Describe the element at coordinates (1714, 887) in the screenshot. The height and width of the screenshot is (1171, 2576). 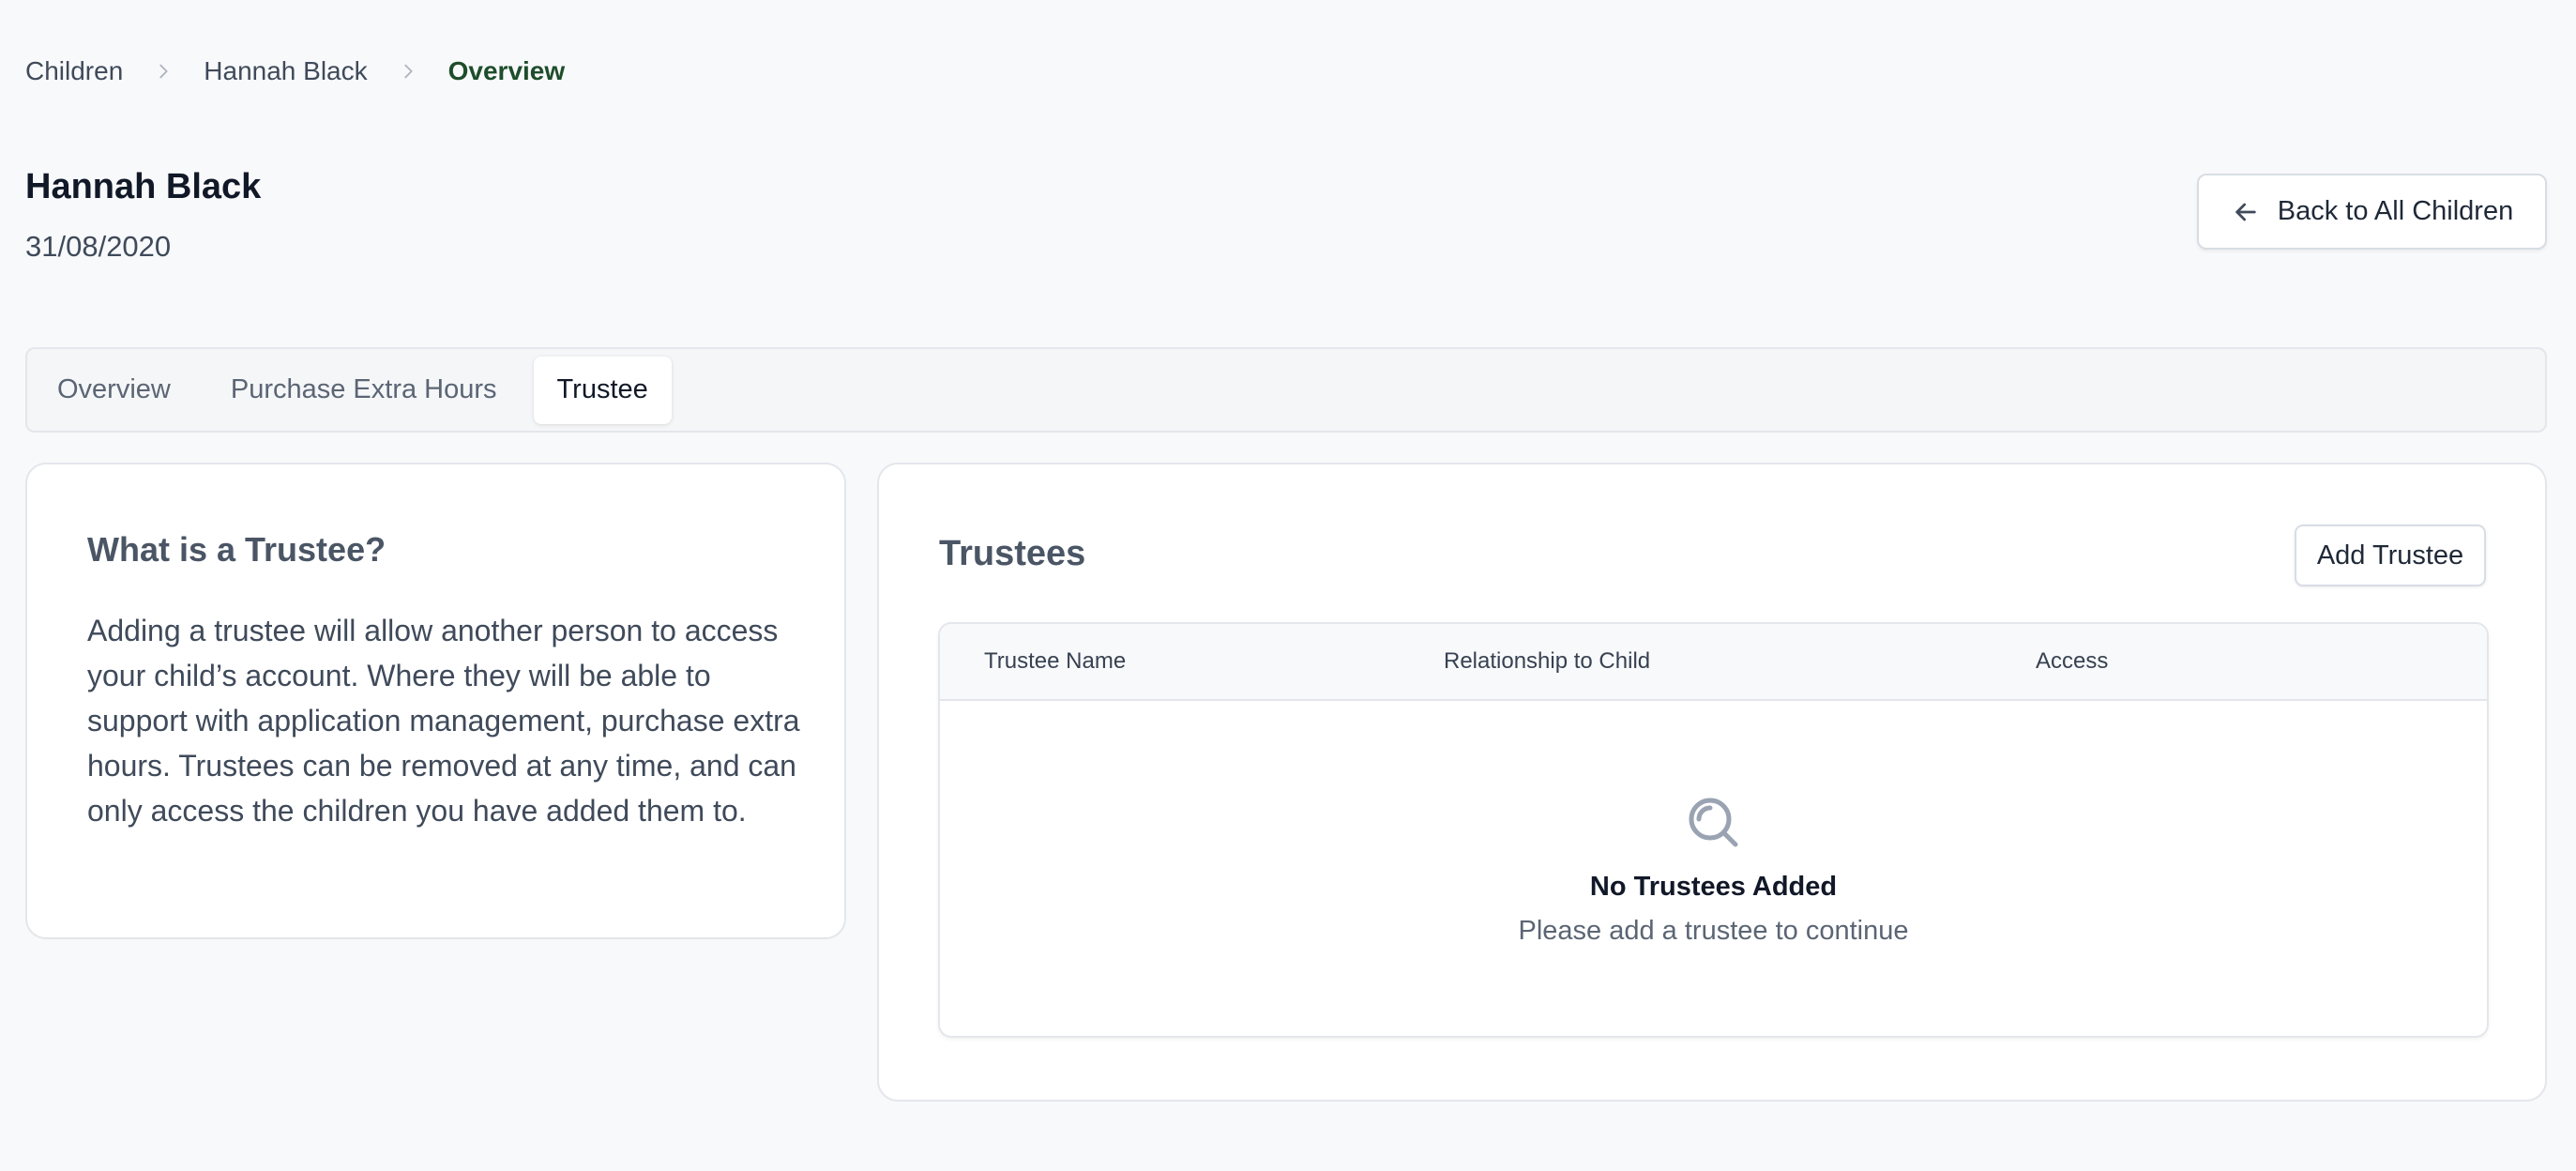
I see `empty-state-title: No Trustees Added` at that location.